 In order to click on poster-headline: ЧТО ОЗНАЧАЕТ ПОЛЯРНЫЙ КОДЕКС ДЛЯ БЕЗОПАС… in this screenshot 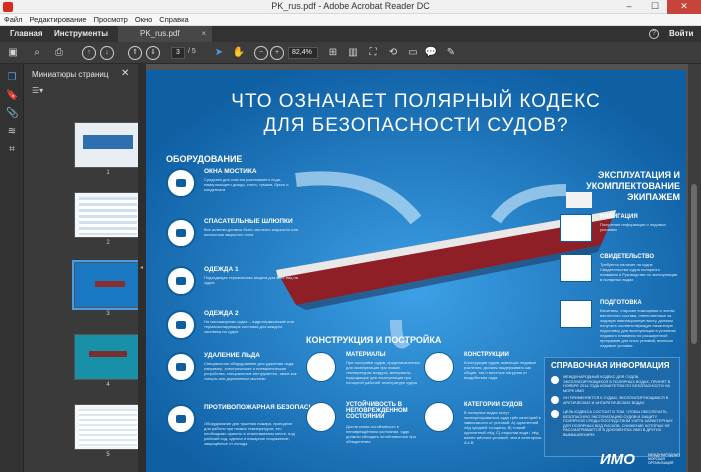, I will do `click(416, 113)`.